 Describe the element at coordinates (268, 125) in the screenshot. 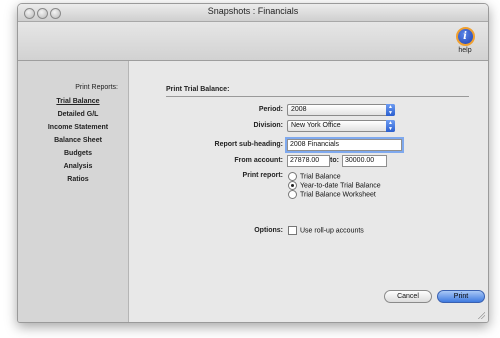

I see `division-label: Division:` at that location.